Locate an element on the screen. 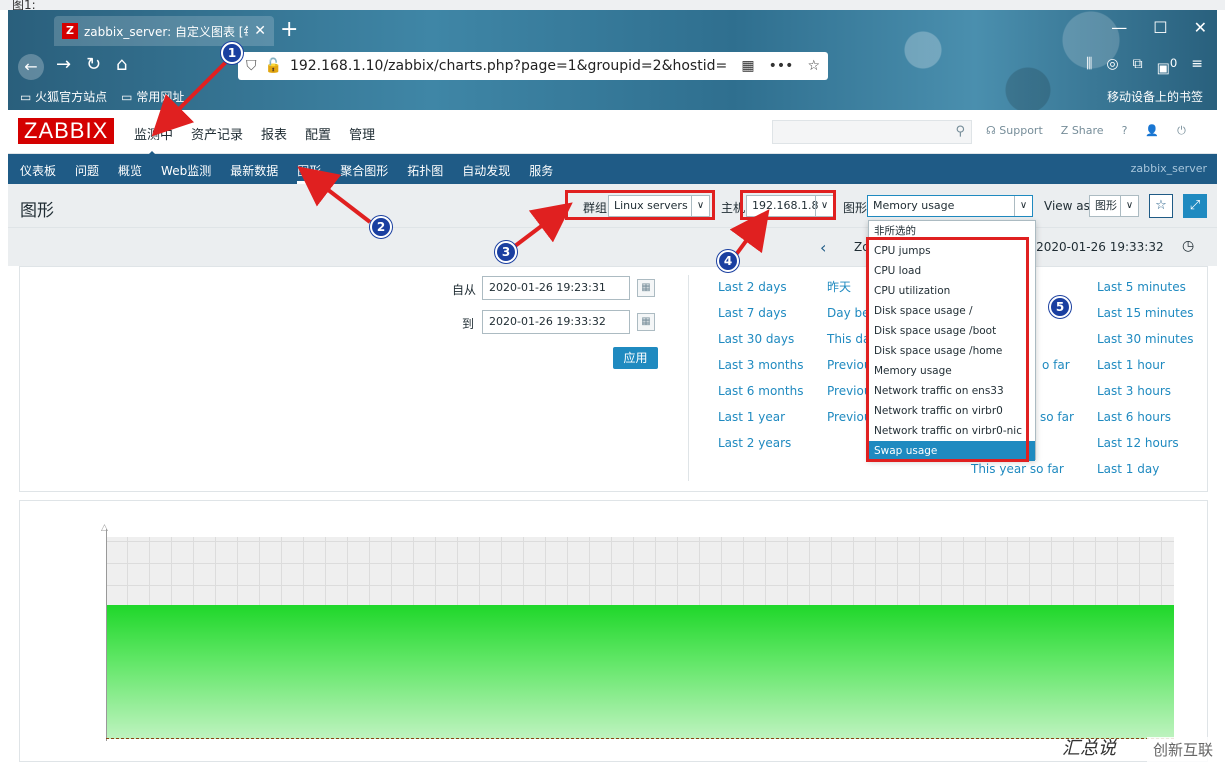 Image resolution: width=1225 pixels, height=768 pixels. annotation-4: 4 is located at coordinates (728, 261).